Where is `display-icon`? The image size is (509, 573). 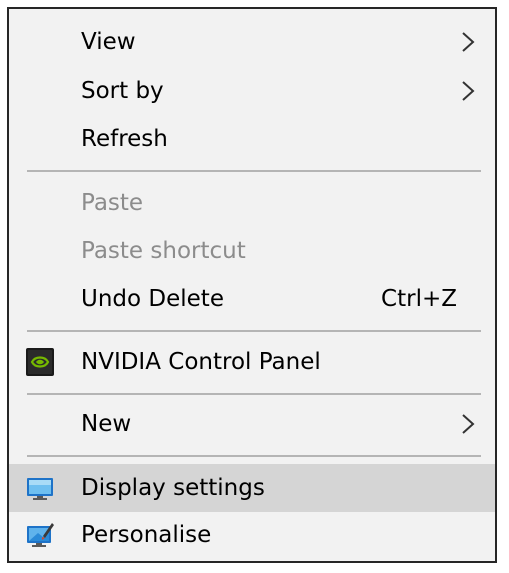
display-icon is located at coordinates (40, 489).